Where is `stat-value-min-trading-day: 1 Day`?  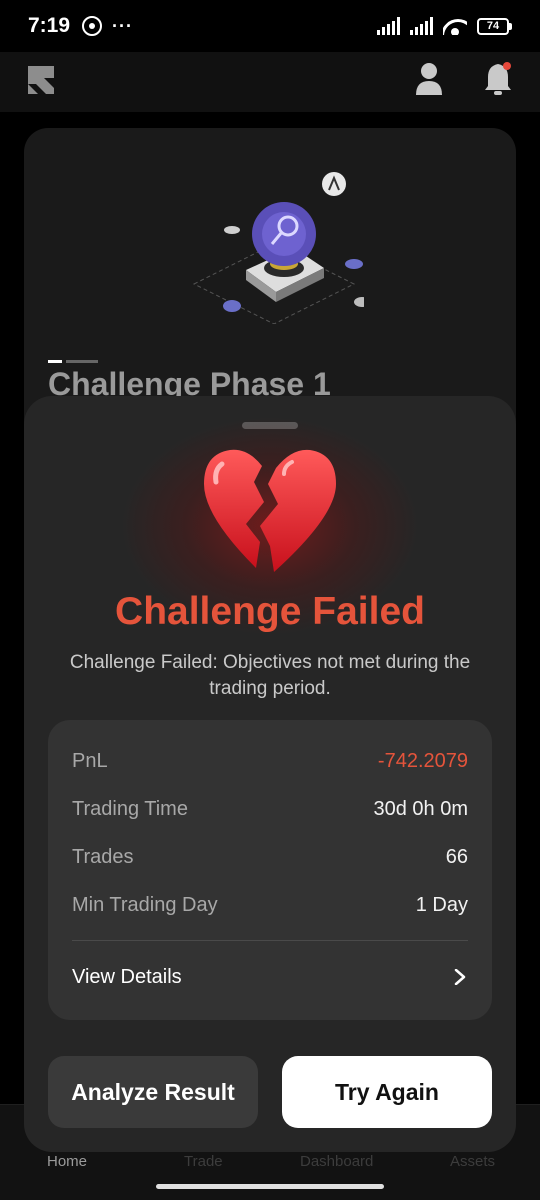 stat-value-min-trading-day: 1 Day is located at coordinates (441, 904).